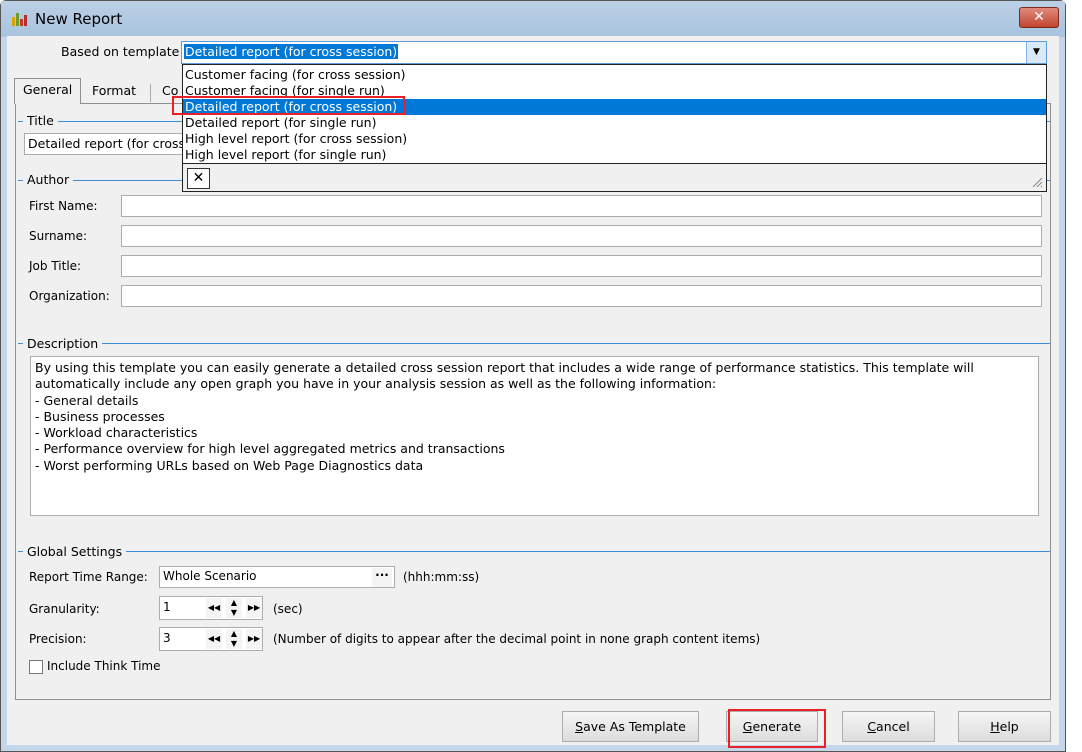 The height and width of the screenshot is (752, 1082). Describe the element at coordinates (87, 400) in the screenshot. I see `description-line: - General details` at that location.